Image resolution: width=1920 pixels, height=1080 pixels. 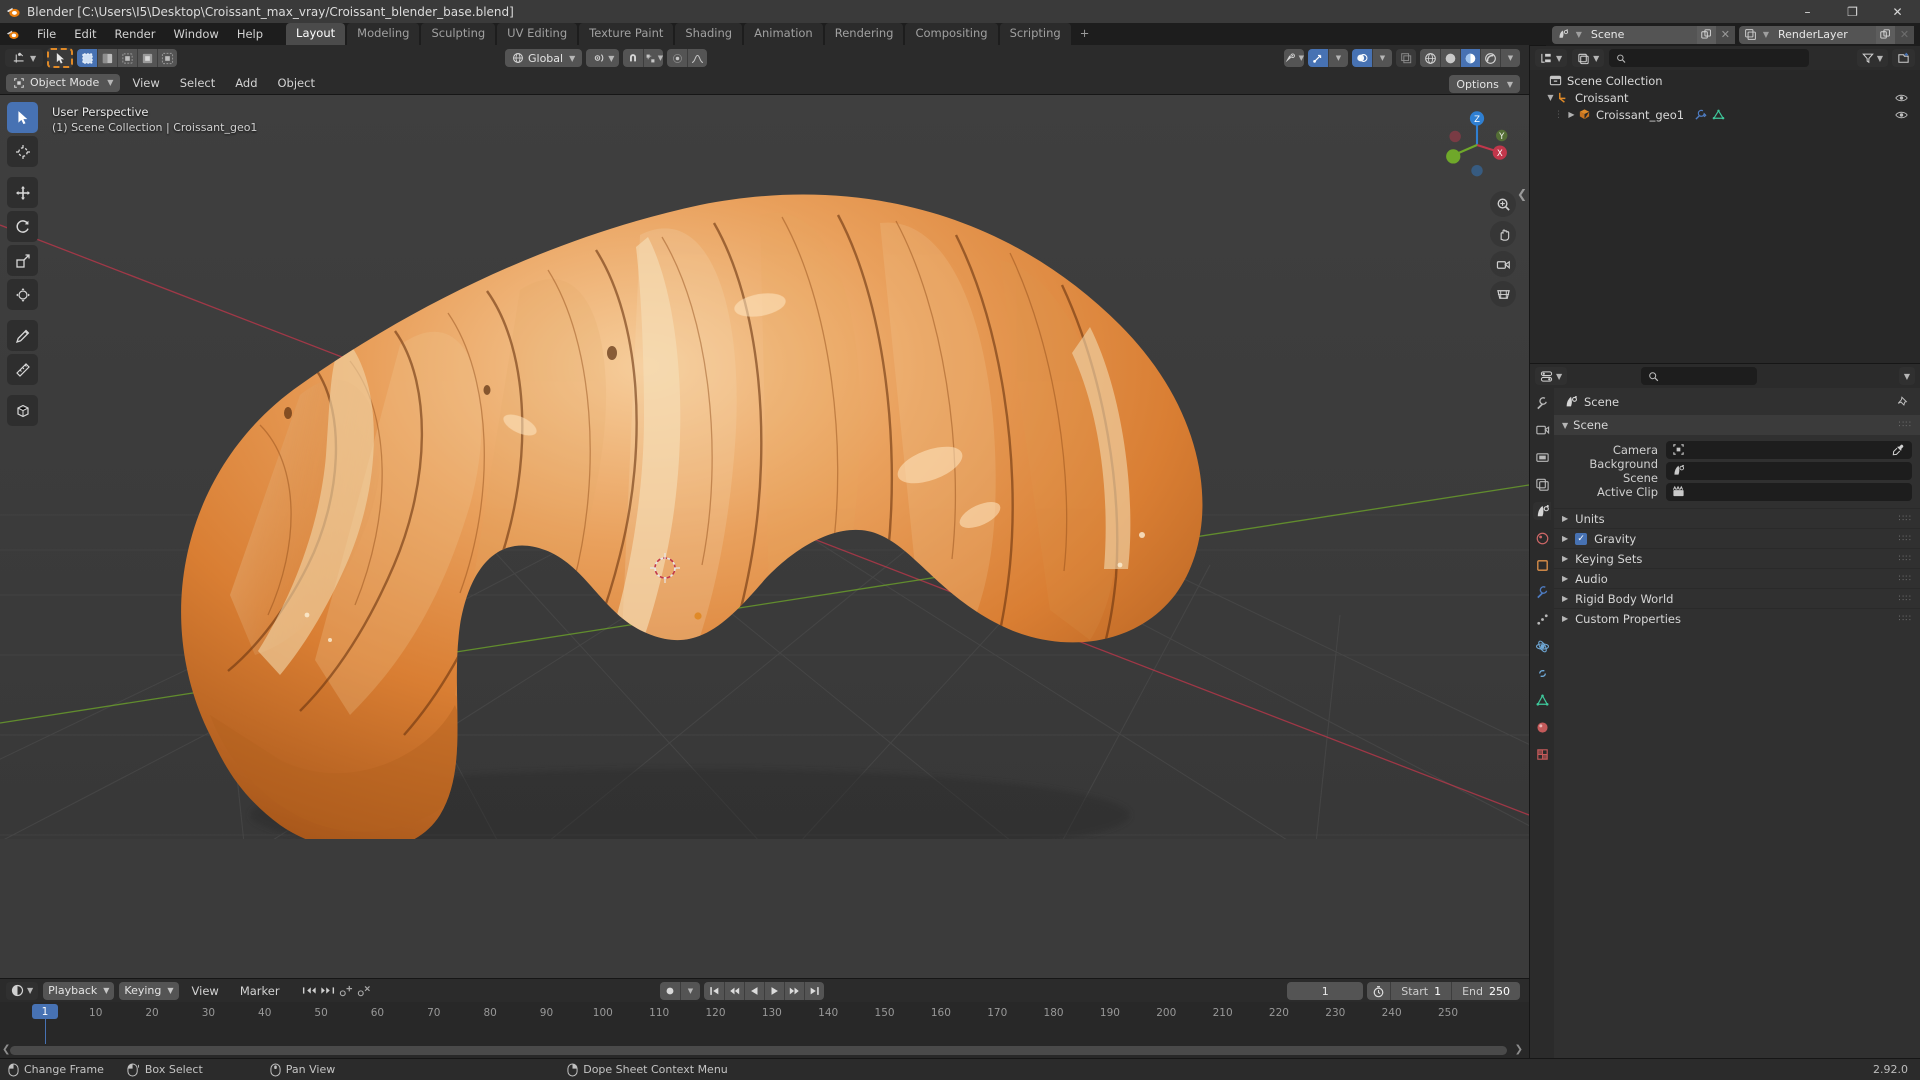 I want to click on navigation-gizmo: Z X Y, so click(x=1477, y=145).